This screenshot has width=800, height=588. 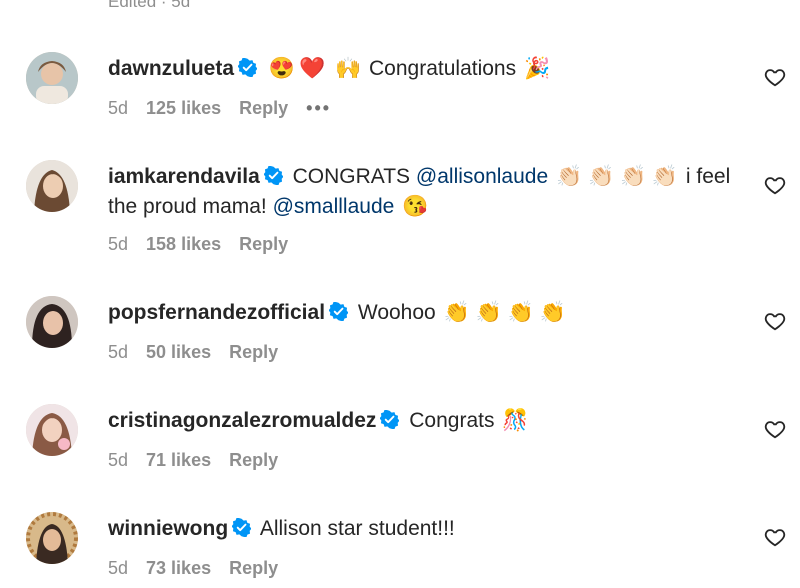 What do you see at coordinates (351, 176) in the screenshot?
I see `comment-body: CONGRATS` at bounding box center [351, 176].